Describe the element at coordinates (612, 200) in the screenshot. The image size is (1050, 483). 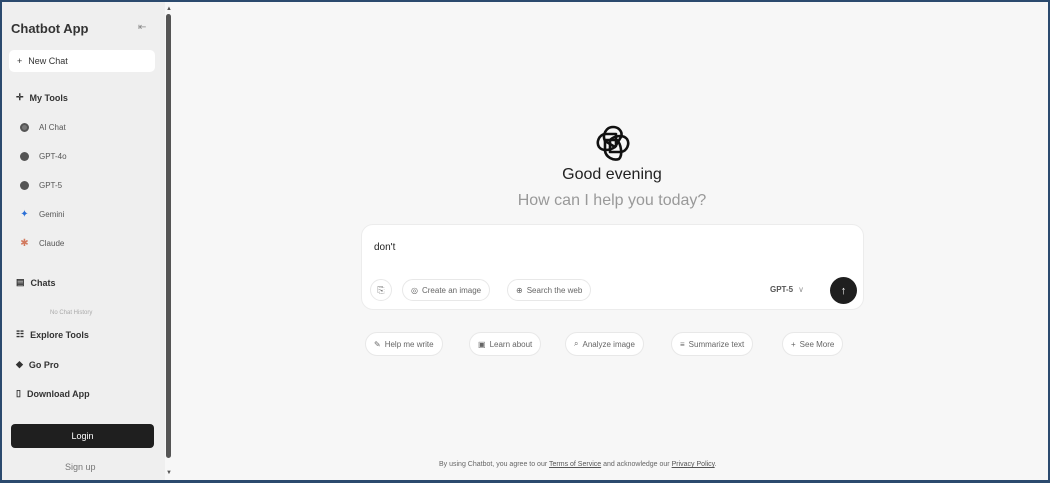
I see `greeting-subtitle: How can I help you today?` at that location.